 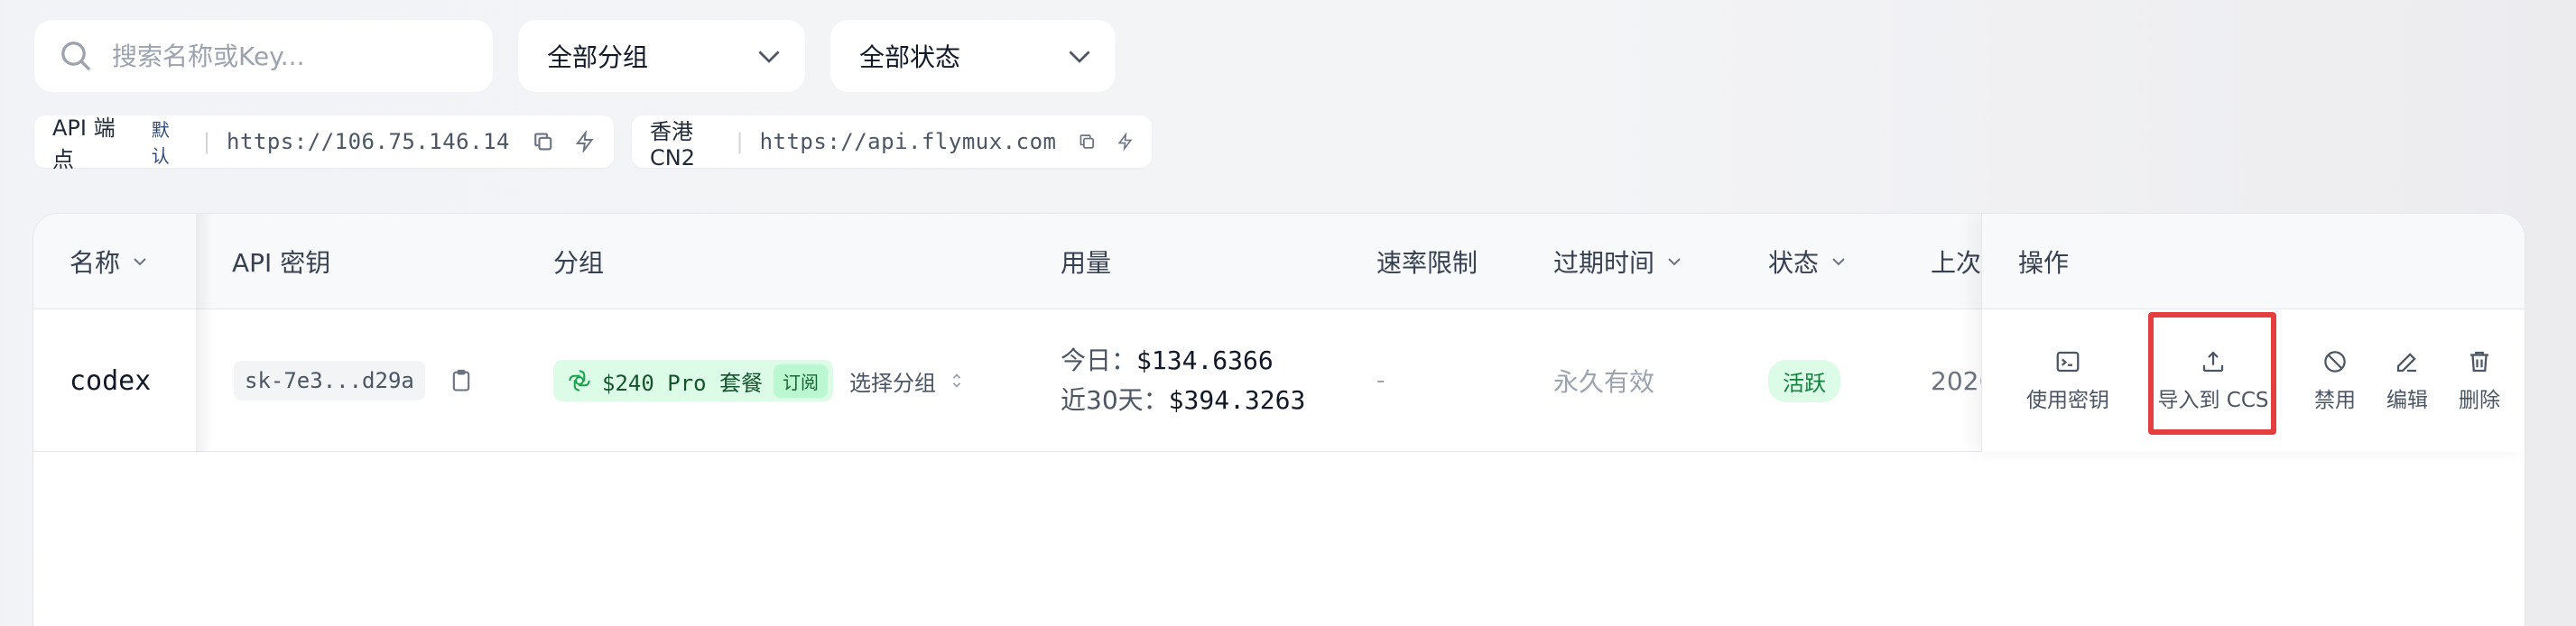 I want to click on col-last-header: 上次, so click(x=1956, y=261).